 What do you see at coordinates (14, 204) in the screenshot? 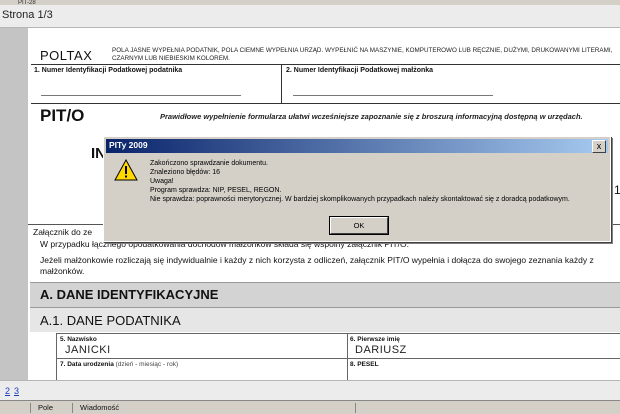
I see `left-gutter` at bounding box center [14, 204].